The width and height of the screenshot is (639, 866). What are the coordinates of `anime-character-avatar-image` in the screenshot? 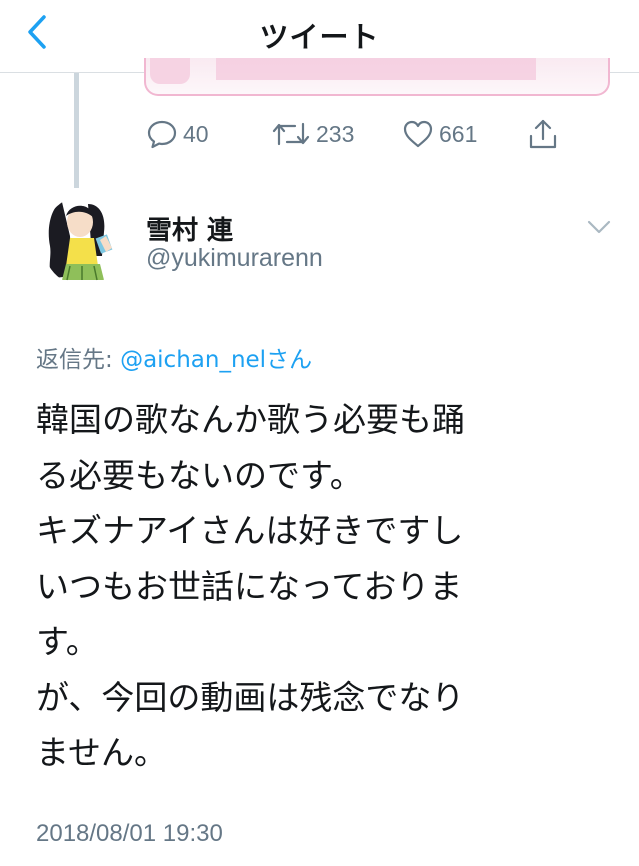 It's located at (83, 241).